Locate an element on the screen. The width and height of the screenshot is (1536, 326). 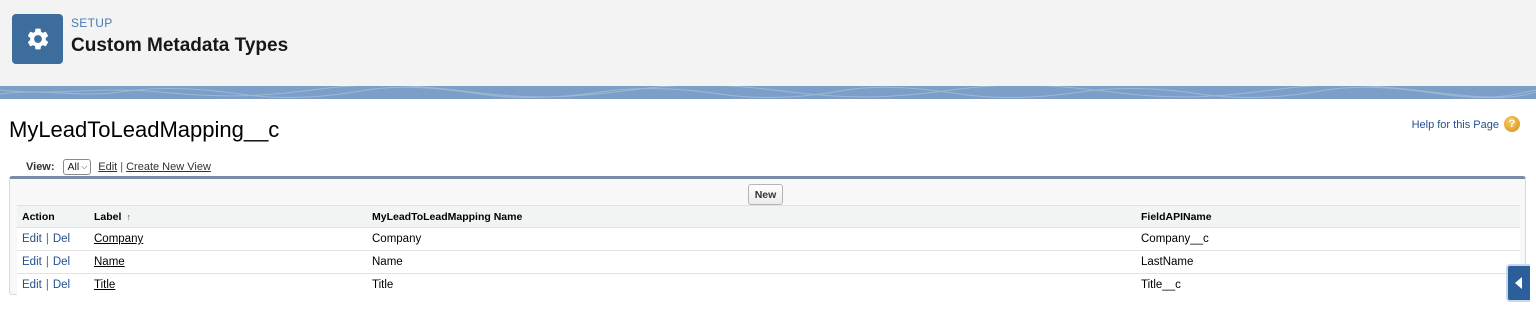
create-new-view-link: Create New View is located at coordinates (168, 167).